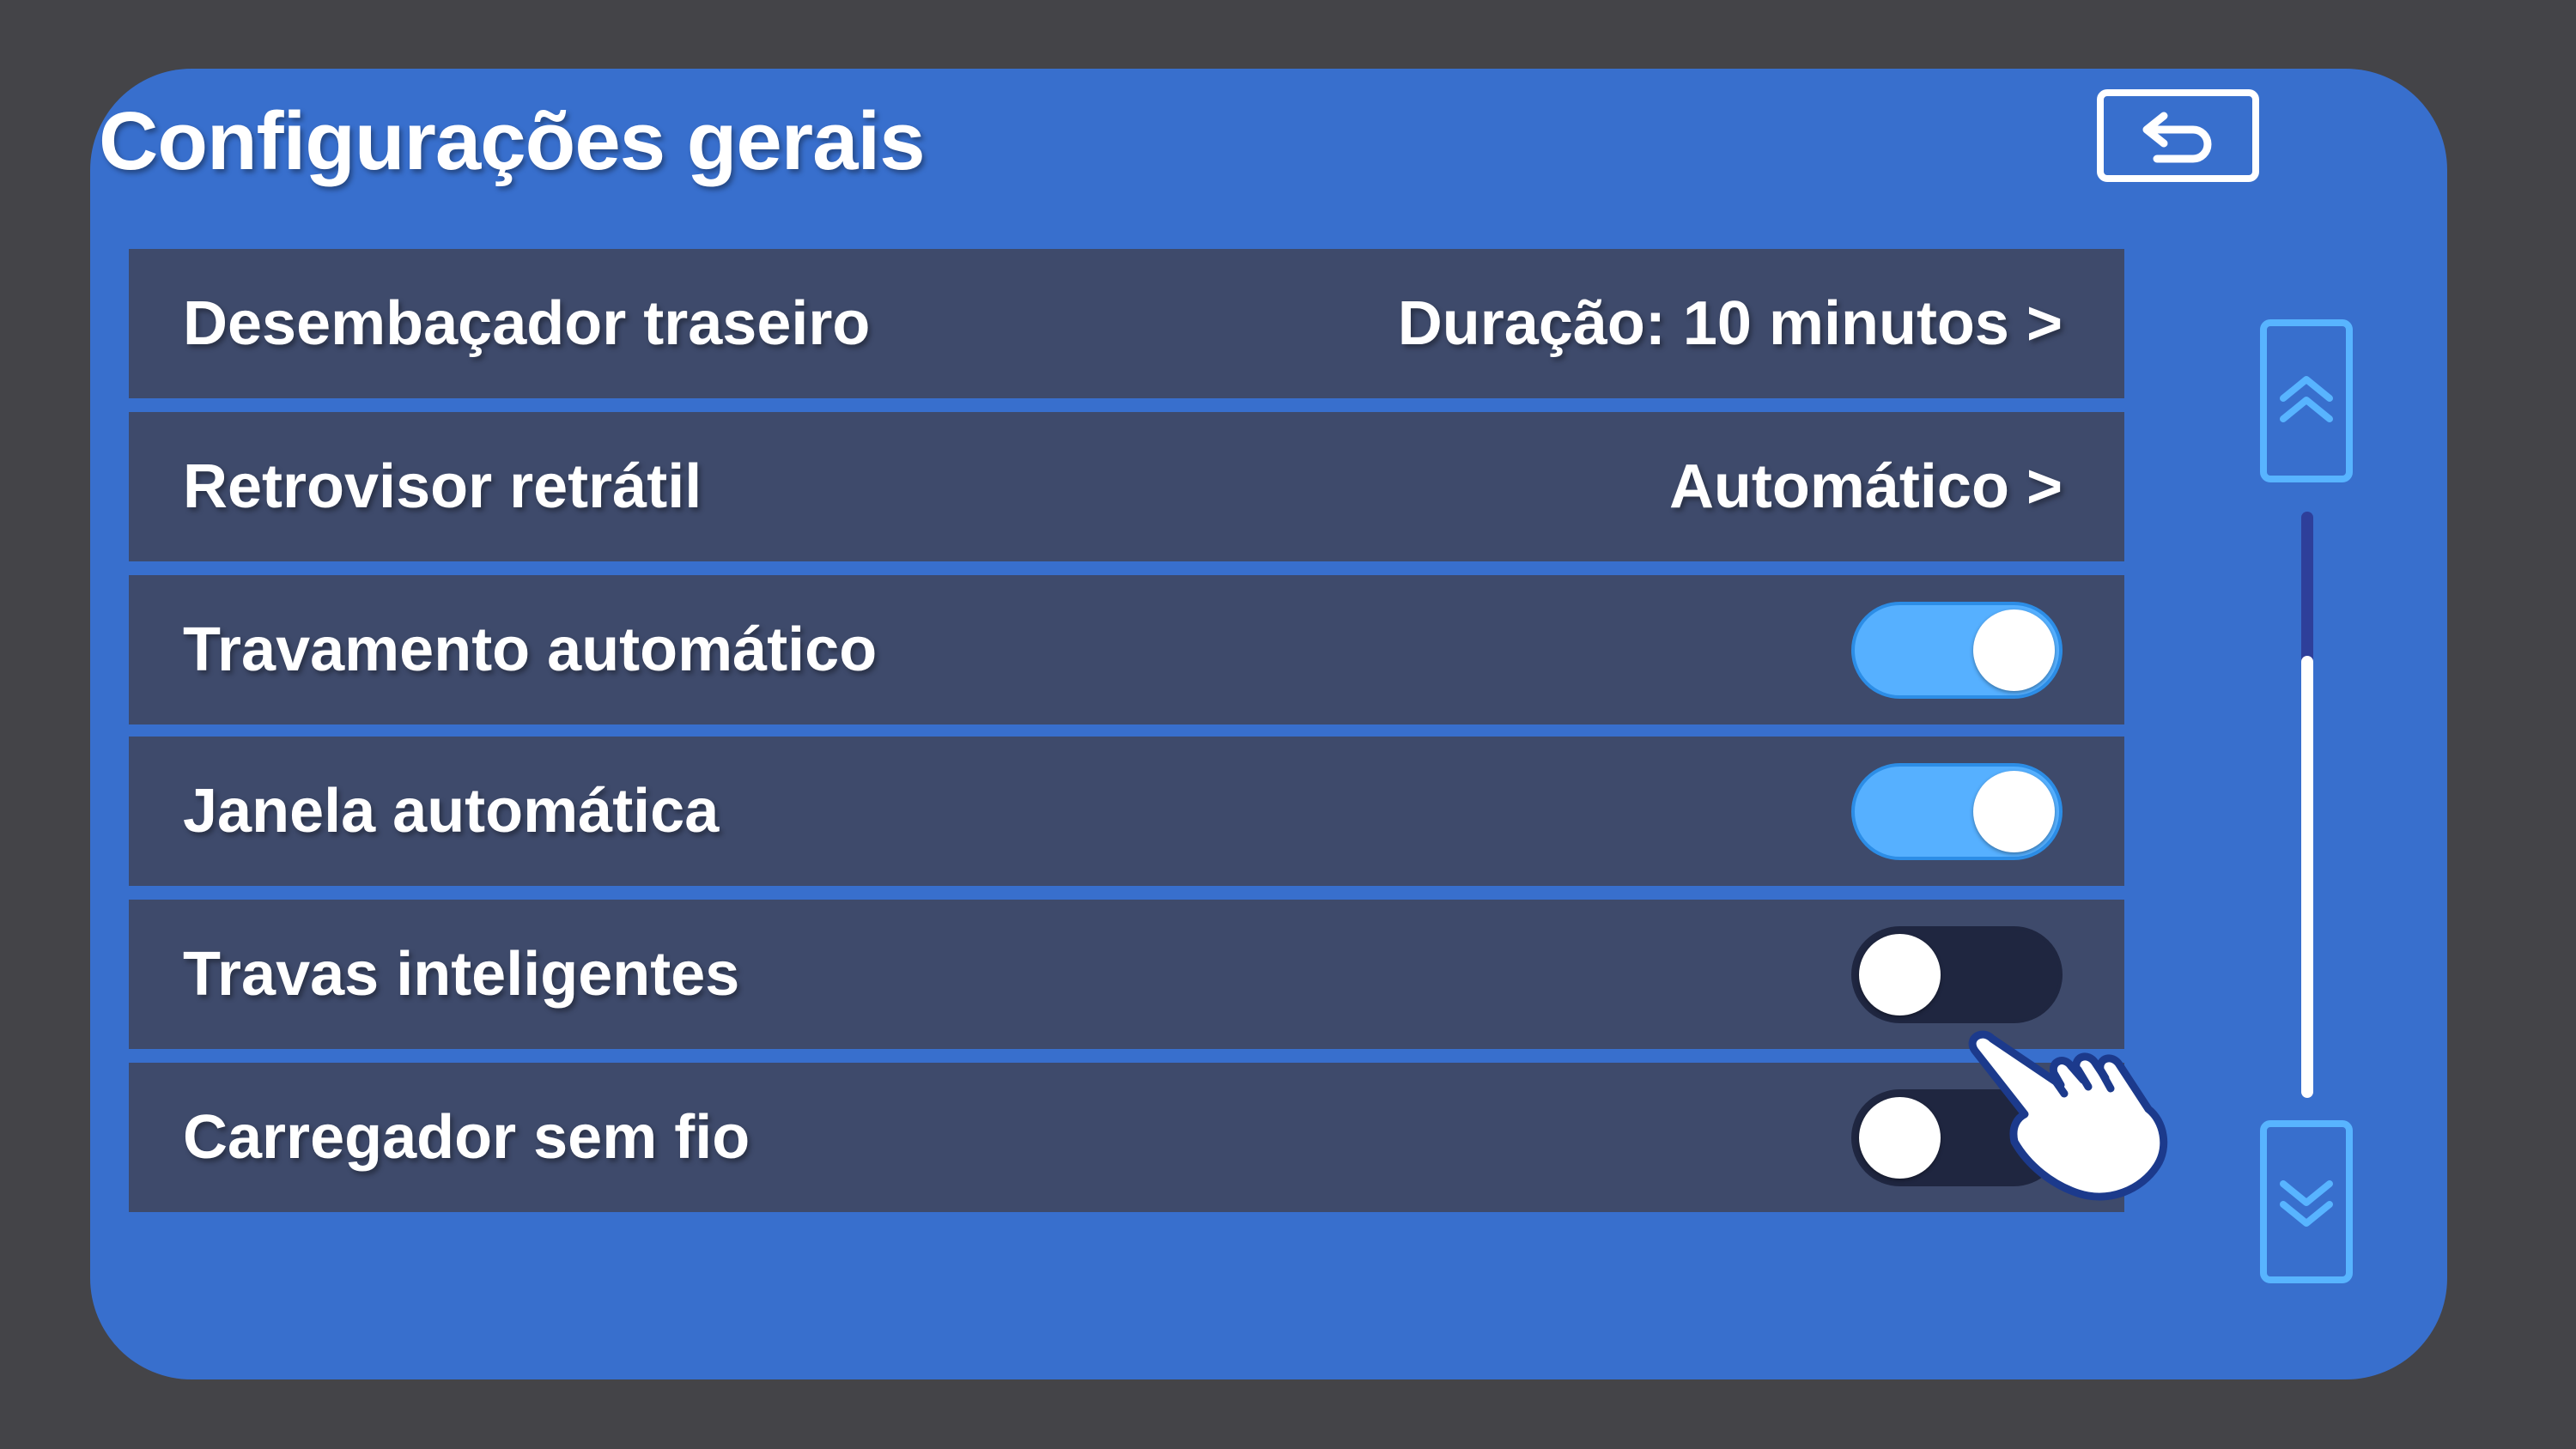 This screenshot has width=2576, height=1449. I want to click on scrollbar-track, so click(2307, 805).